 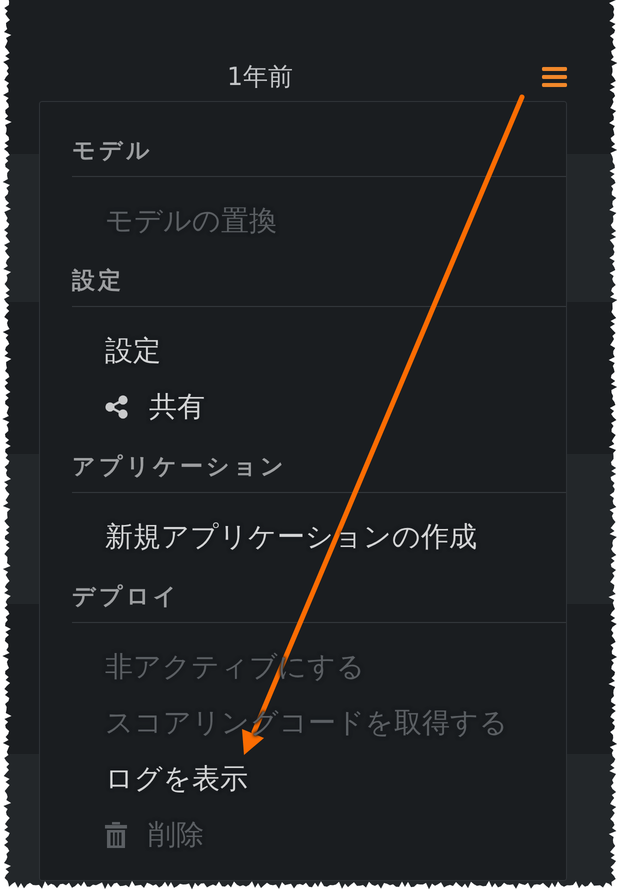 What do you see at coordinates (126, 597) in the screenshot?
I see `menu-section-title: デプロイ` at bounding box center [126, 597].